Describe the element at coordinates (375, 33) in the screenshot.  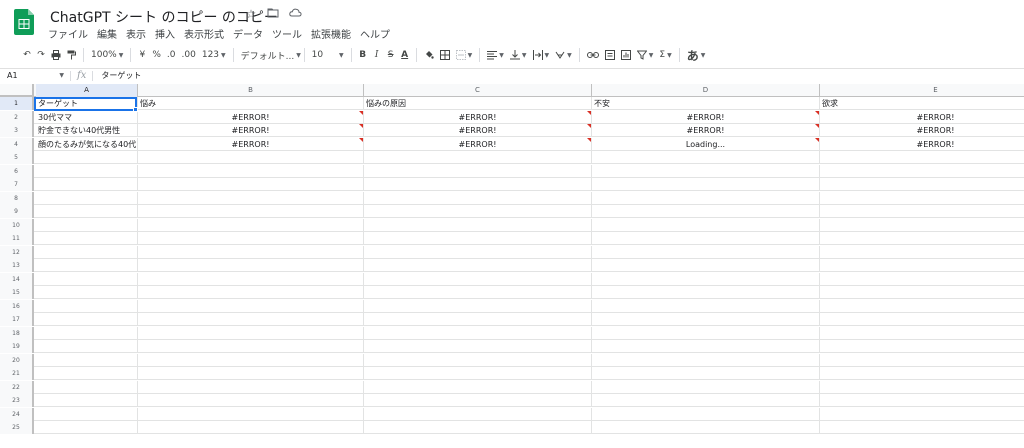
I see `menu-help: ヘルプ` at that location.